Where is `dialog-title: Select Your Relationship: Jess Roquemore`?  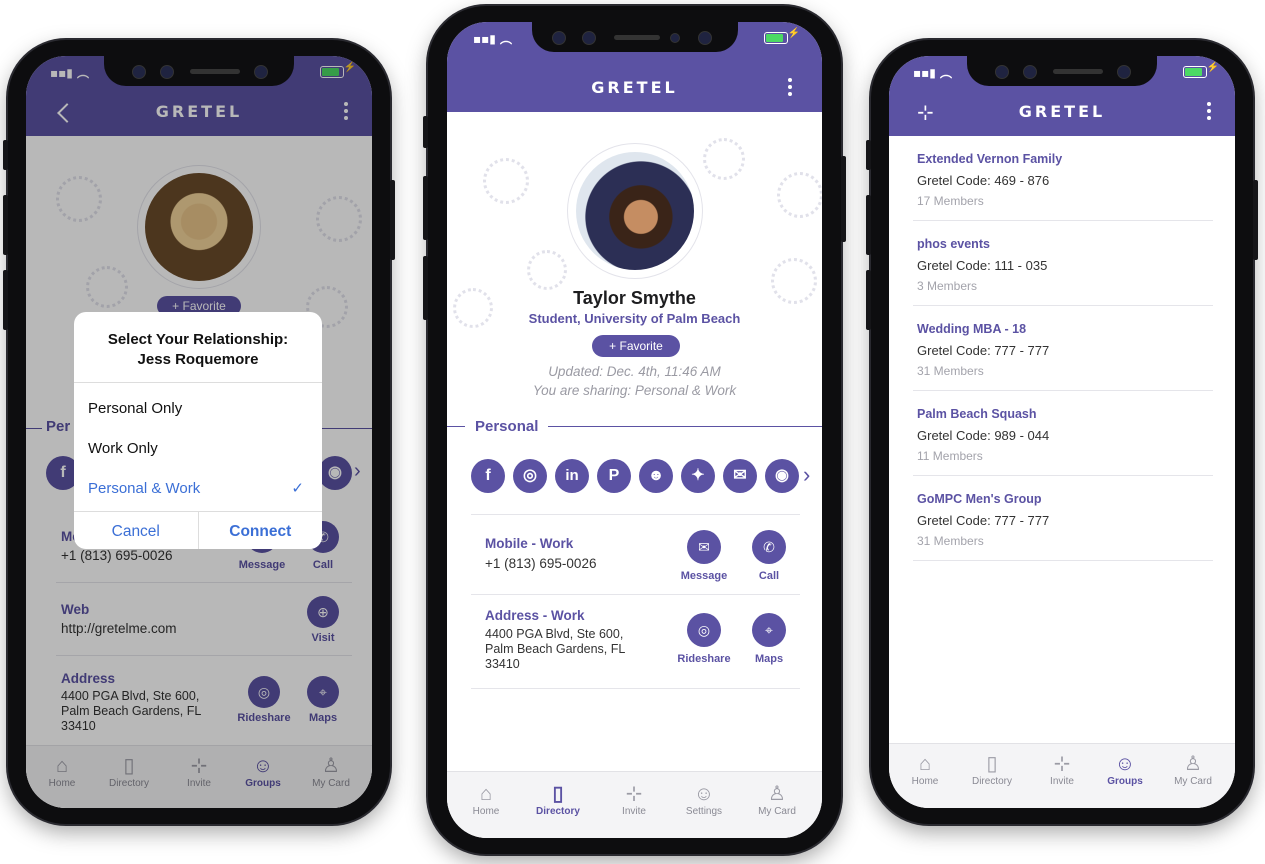 dialog-title: Select Your Relationship: Jess Roquemore is located at coordinates (198, 349).